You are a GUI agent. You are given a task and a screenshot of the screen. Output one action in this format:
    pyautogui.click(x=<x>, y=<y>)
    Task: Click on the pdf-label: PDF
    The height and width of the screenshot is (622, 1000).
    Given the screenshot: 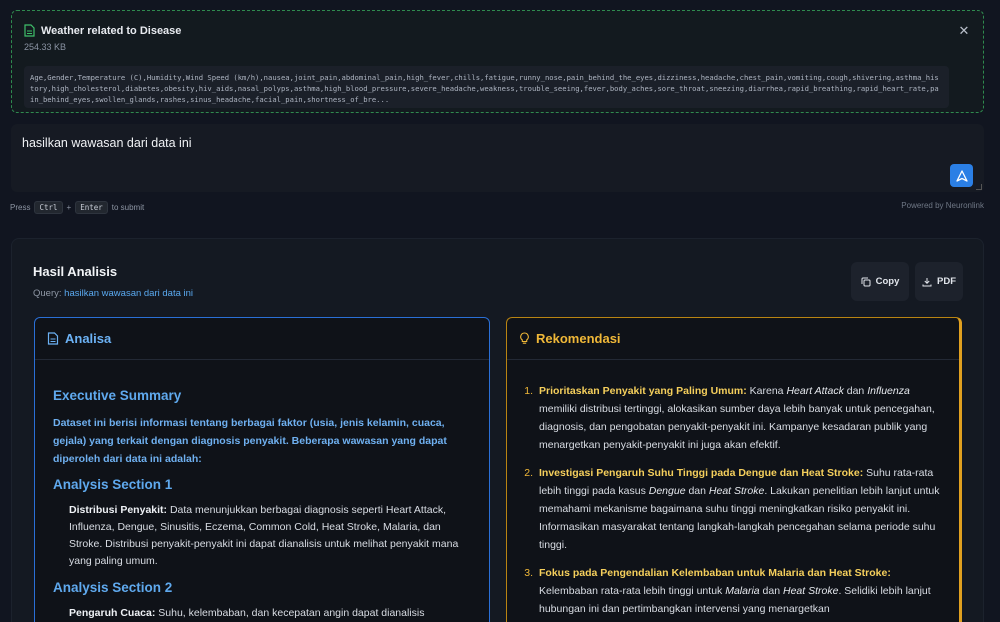 What is the action you would take?
    pyautogui.click(x=946, y=281)
    